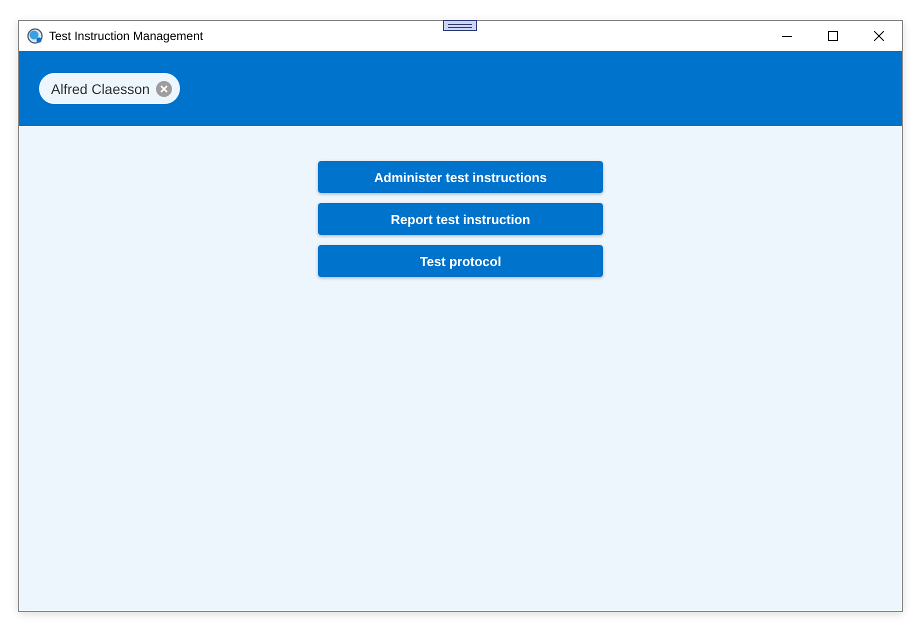  What do you see at coordinates (126, 36) in the screenshot?
I see `window-title: Test Instruction Management` at bounding box center [126, 36].